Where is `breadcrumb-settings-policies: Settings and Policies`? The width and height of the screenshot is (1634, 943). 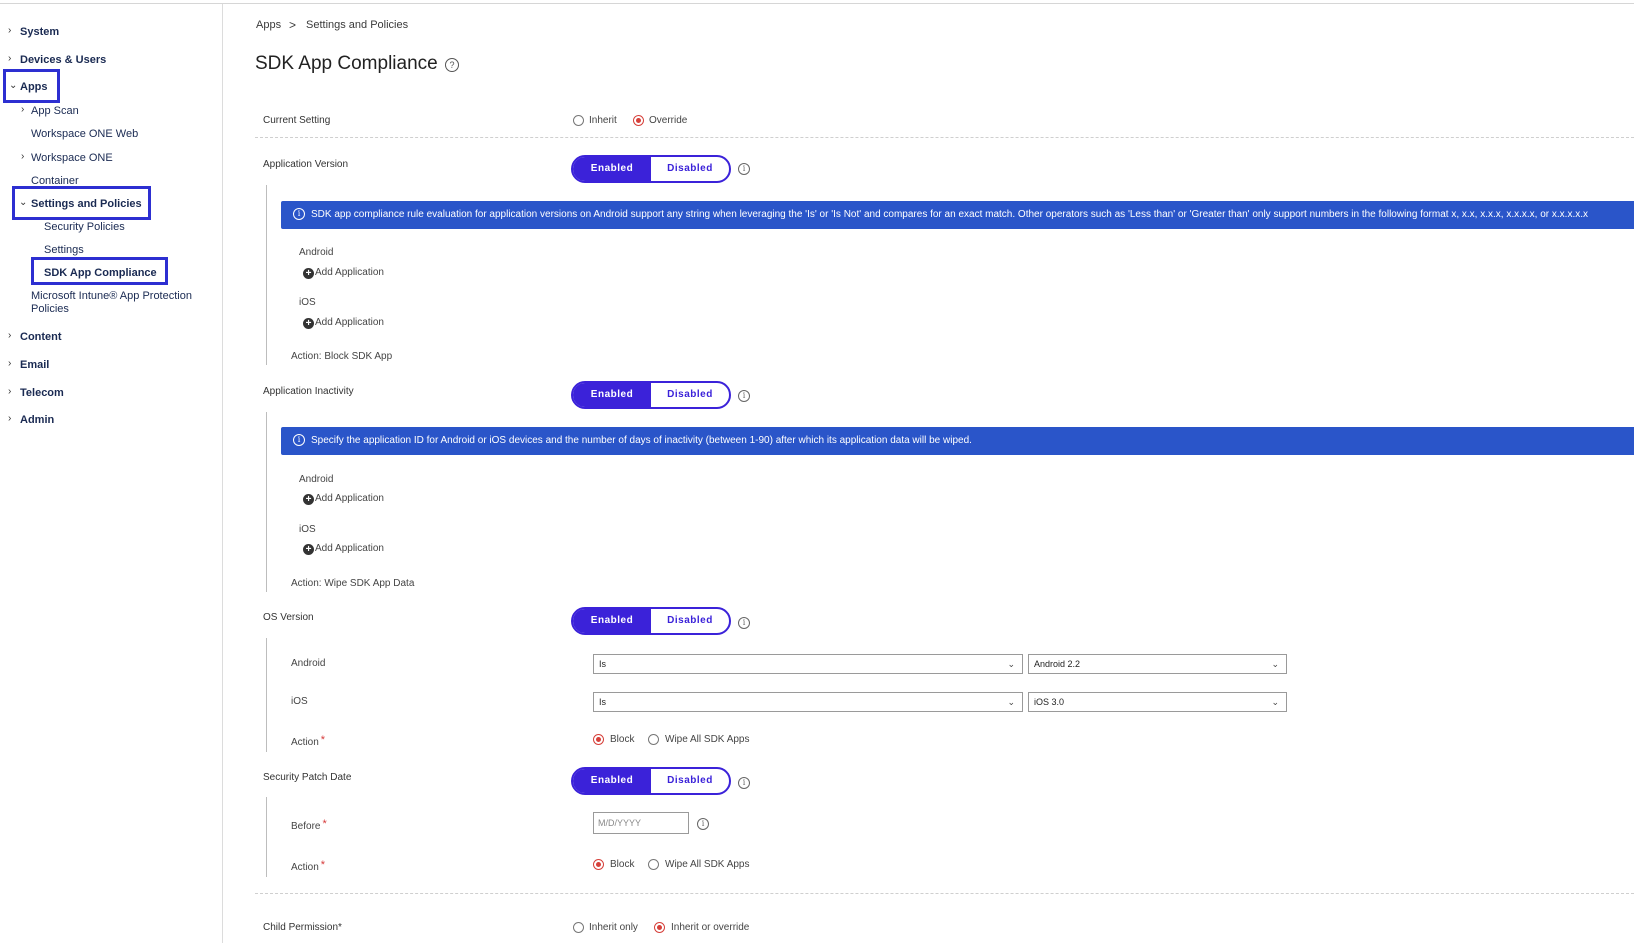 breadcrumb-settings-policies: Settings and Policies is located at coordinates (357, 25).